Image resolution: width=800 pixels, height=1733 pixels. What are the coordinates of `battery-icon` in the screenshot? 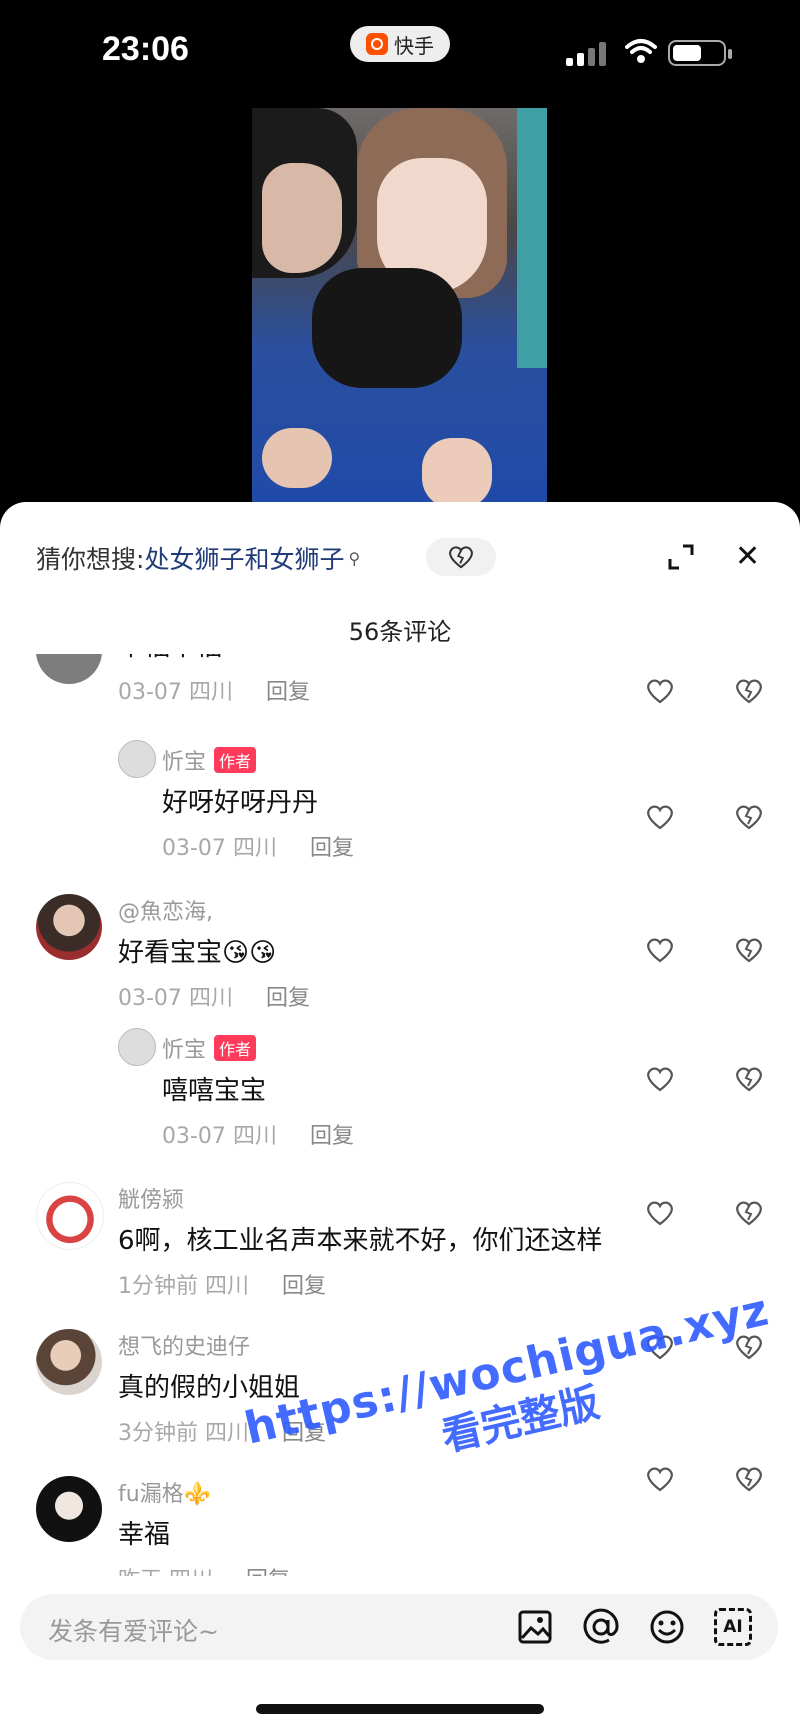 It's located at (700, 53).